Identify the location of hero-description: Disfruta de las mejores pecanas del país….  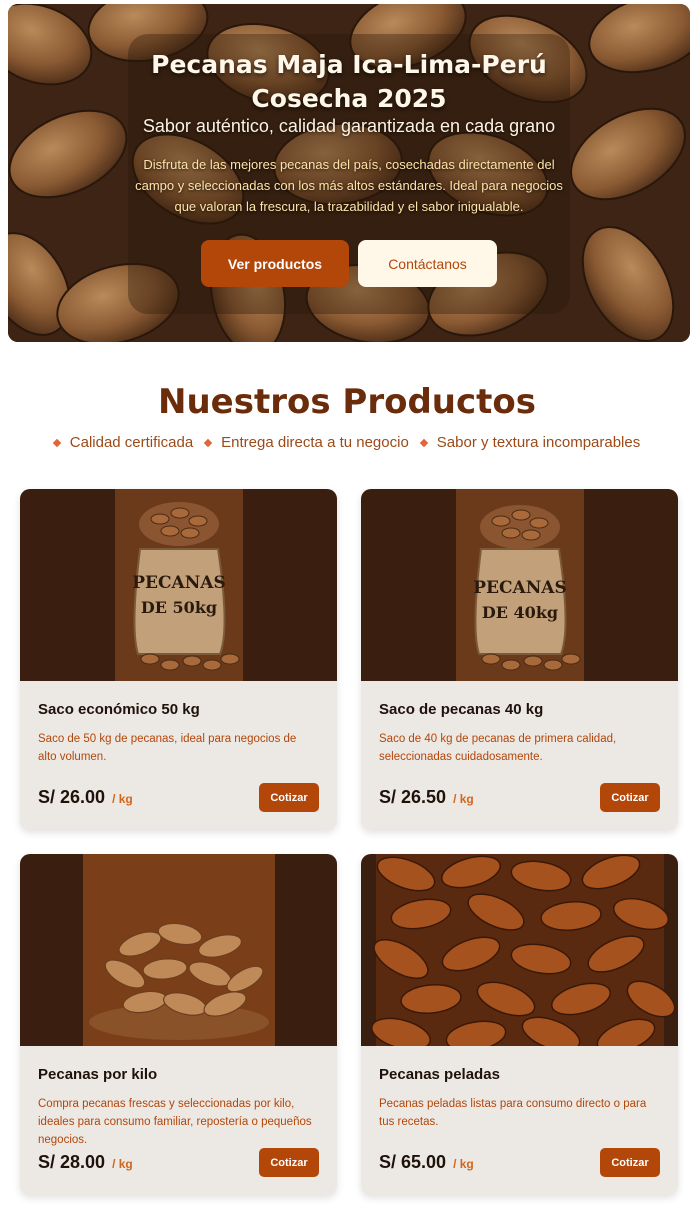
(349, 185).